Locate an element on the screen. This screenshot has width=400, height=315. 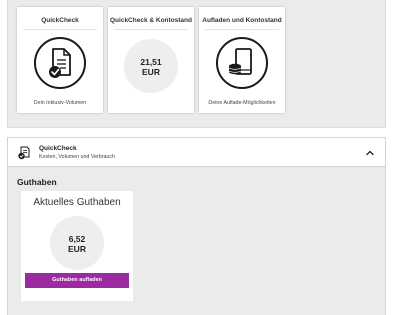
balance-currency: EUR is located at coordinates (151, 72).